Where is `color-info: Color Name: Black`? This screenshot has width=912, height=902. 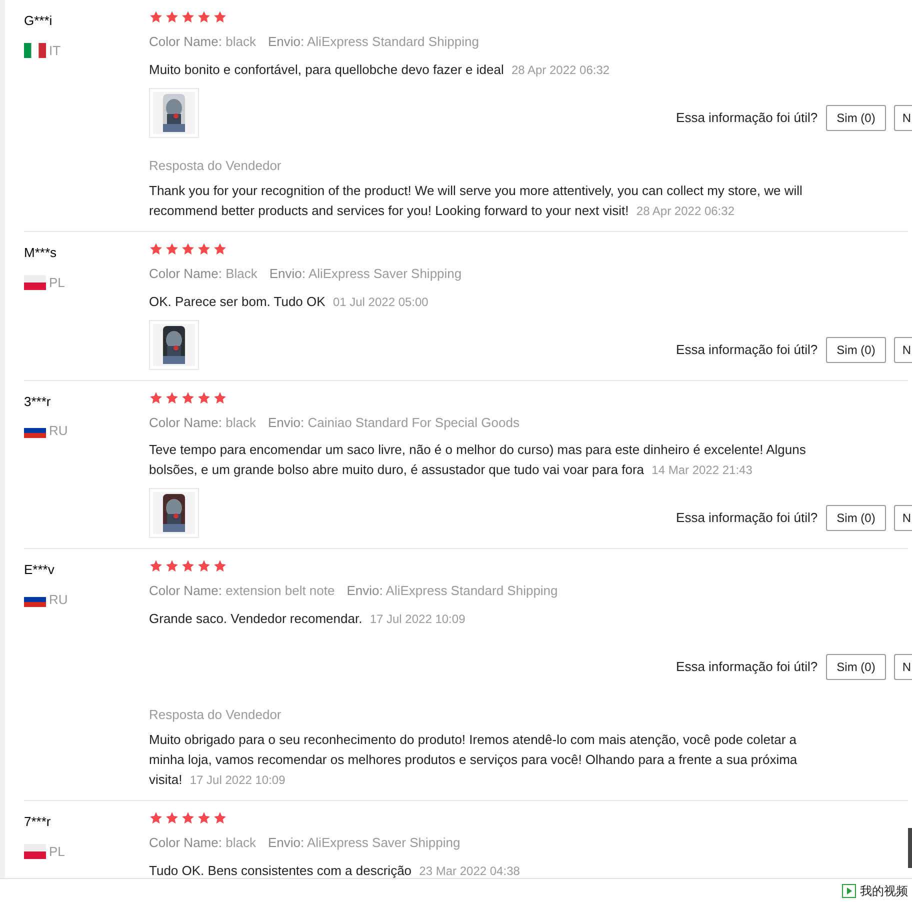
color-info: Color Name: Black is located at coordinates (203, 274).